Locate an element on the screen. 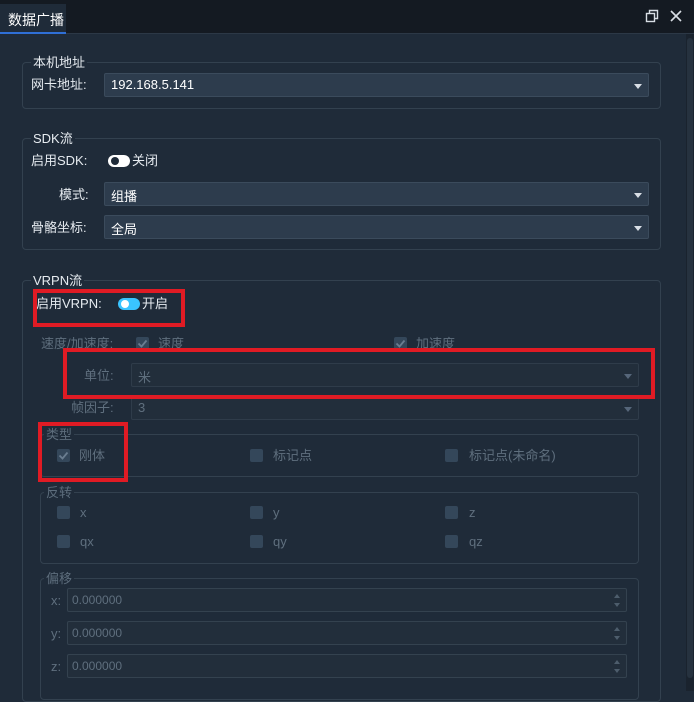 The height and width of the screenshot is (702, 694). frame-factor-label: 帧因子: is located at coordinates (92, 407).